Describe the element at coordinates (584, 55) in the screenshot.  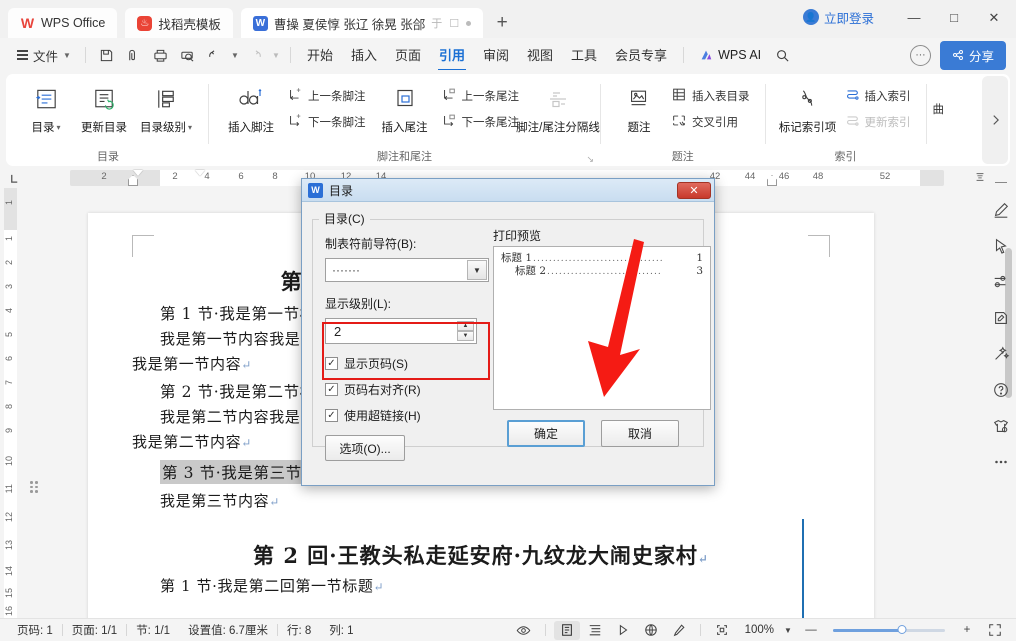
I see `ribbon-tab-tools: 工具` at that location.